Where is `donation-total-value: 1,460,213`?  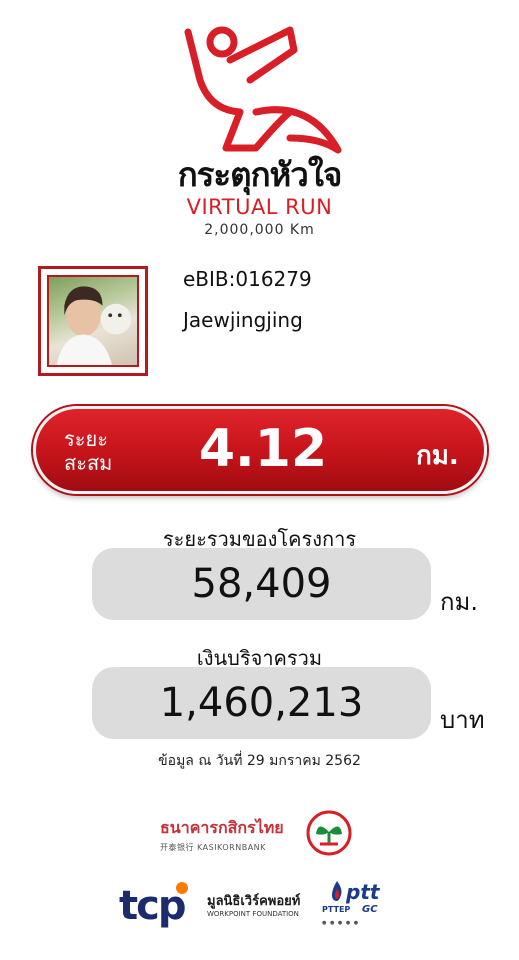 donation-total-value: 1,460,213 is located at coordinates (261, 703).